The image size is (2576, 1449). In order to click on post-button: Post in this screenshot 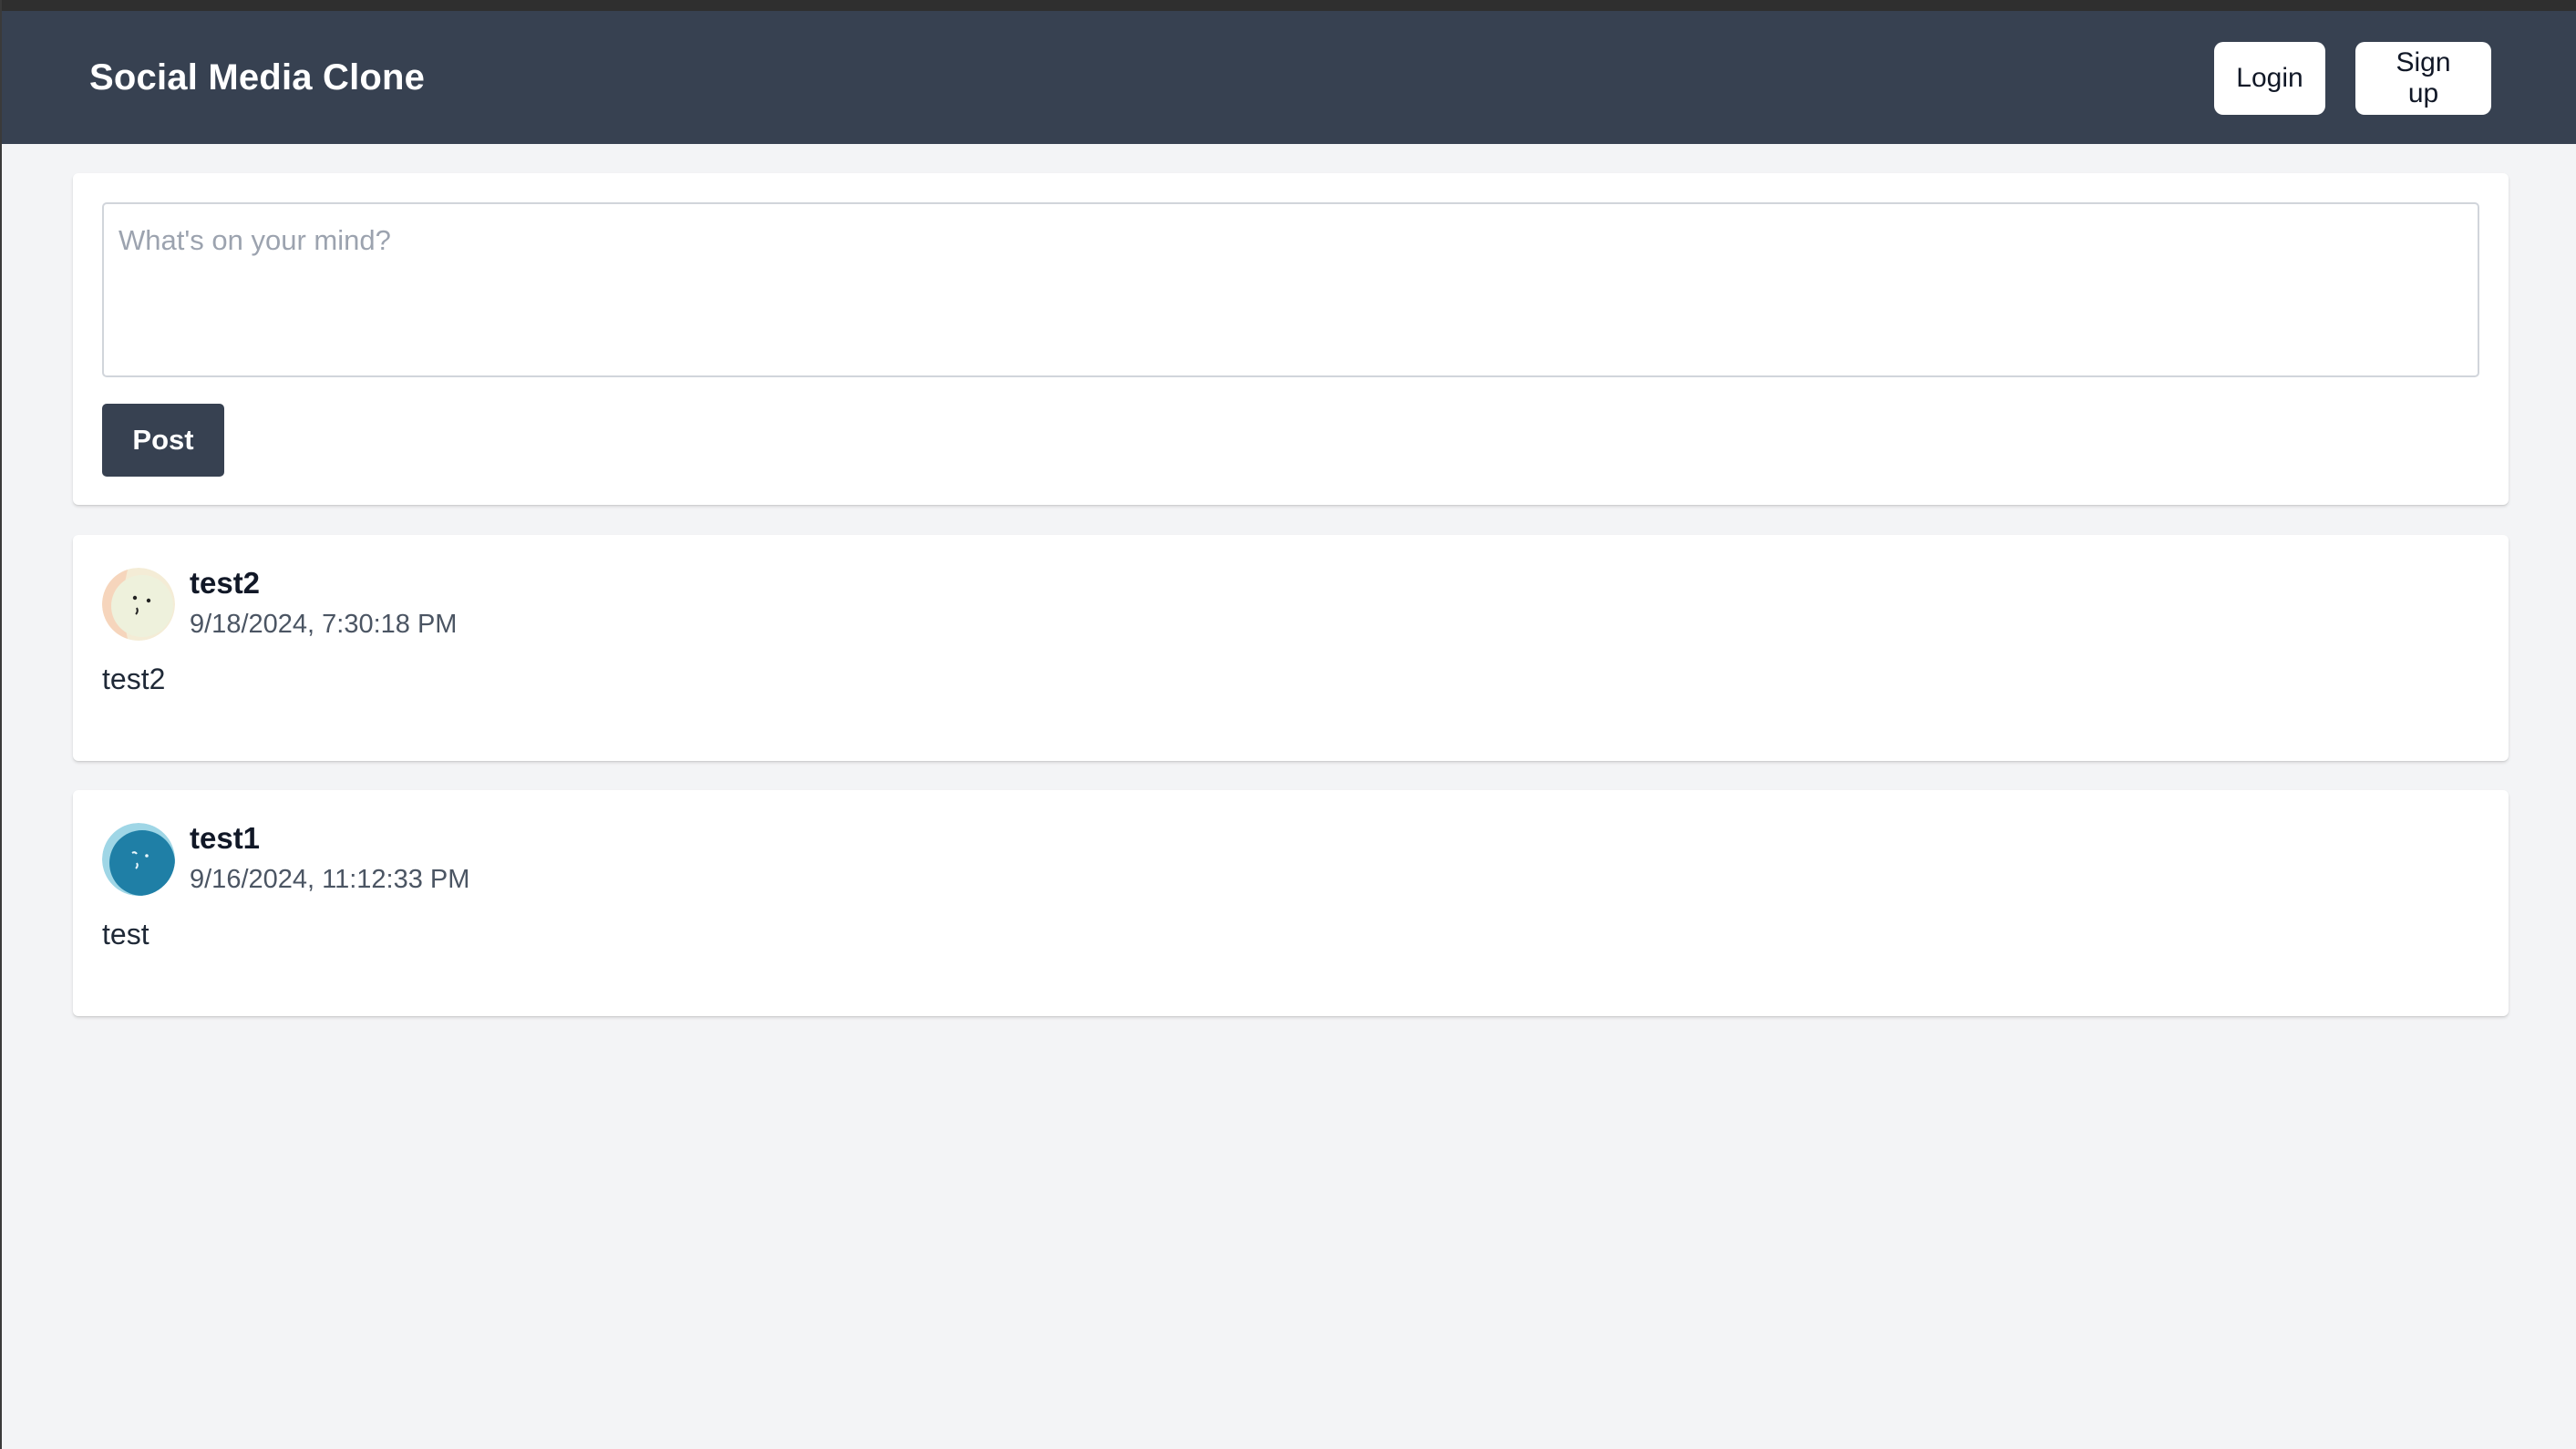, I will do `click(163, 440)`.